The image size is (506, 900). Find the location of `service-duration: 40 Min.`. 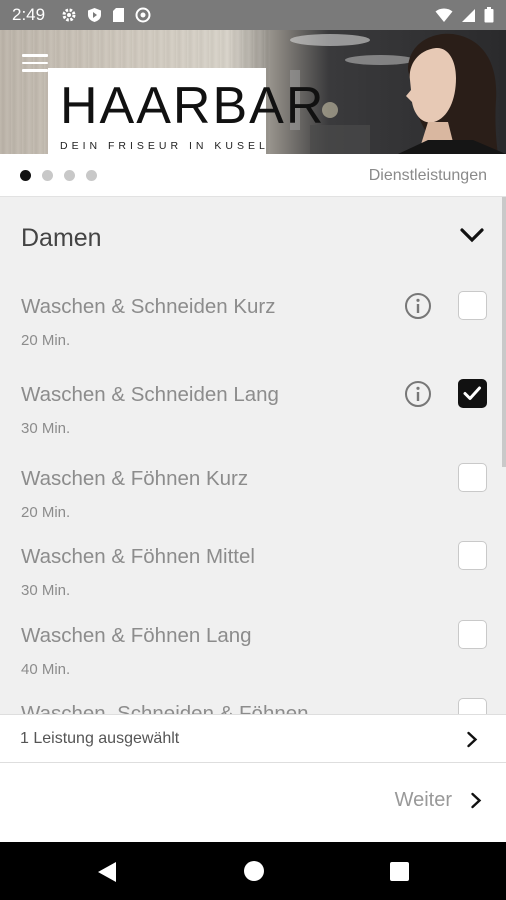

service-duration: 40 Min. is located at coordinates (46, 669).